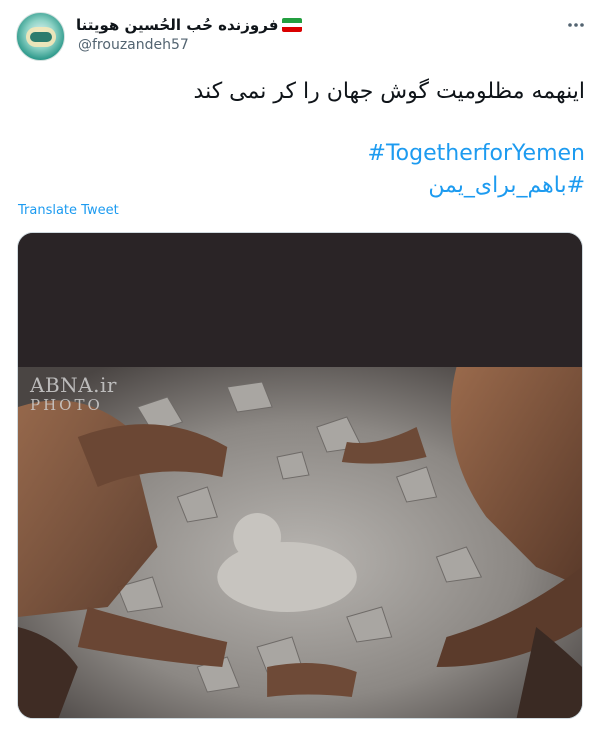  I want to click on author-name-line: فروزنده حُب الحُسین هویتنا, so click(189, 25).